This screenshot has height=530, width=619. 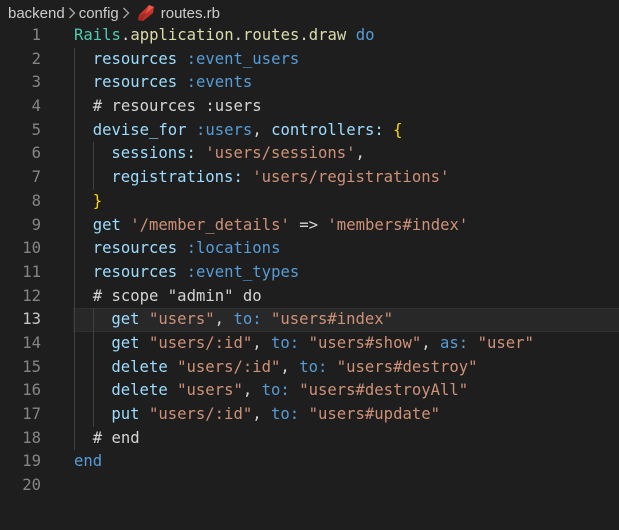 I want to click on line-content: Rails.application.routes.draw do, so click(x=224, y=36).